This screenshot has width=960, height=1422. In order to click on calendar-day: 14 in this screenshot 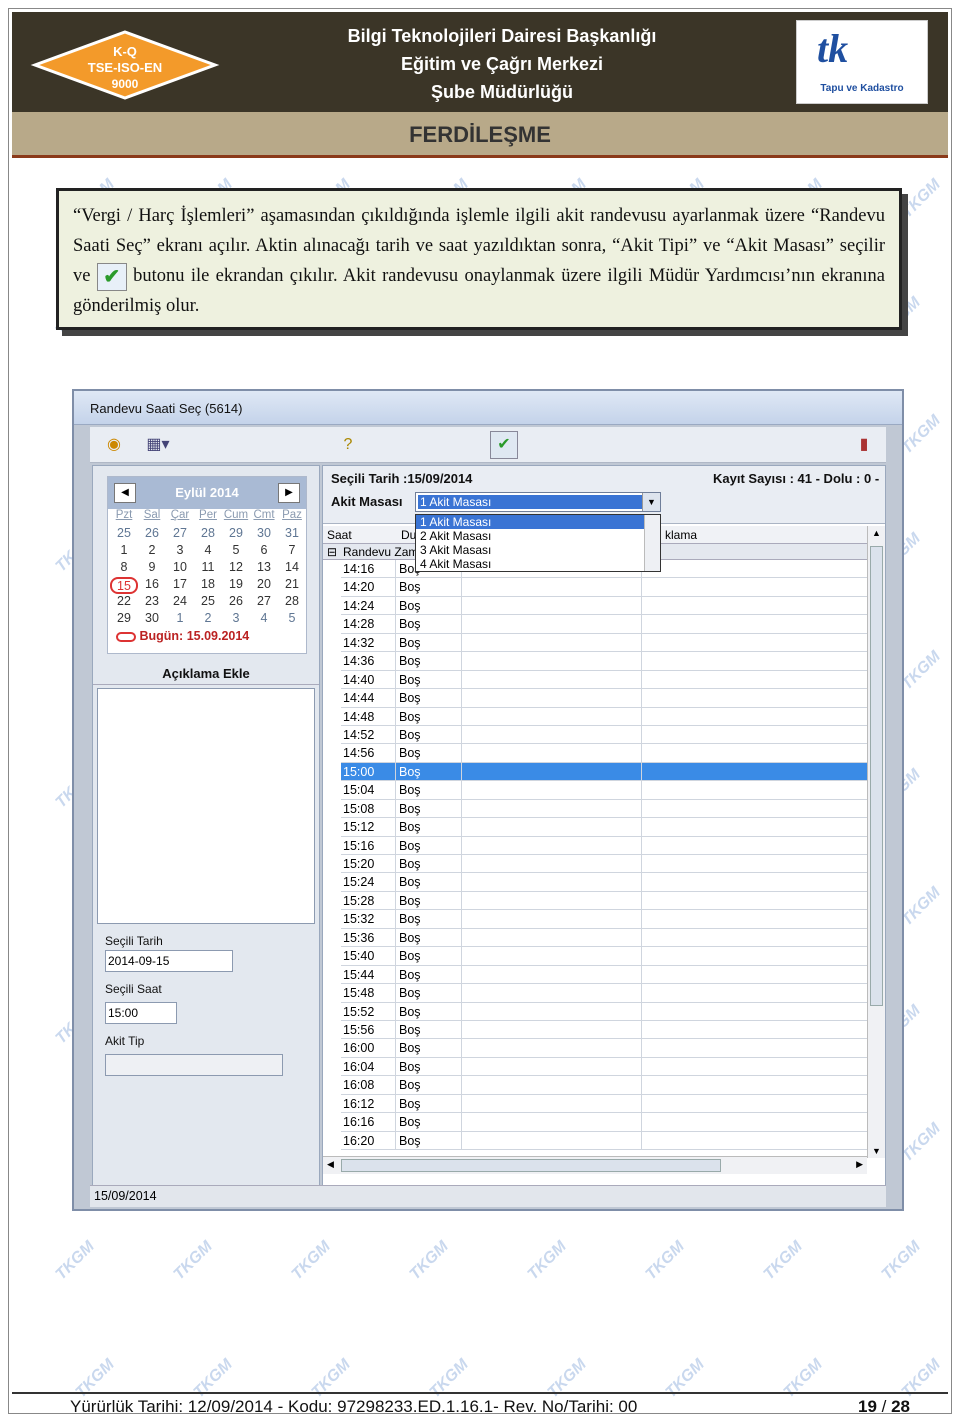, I will do `click(292, 568)`.